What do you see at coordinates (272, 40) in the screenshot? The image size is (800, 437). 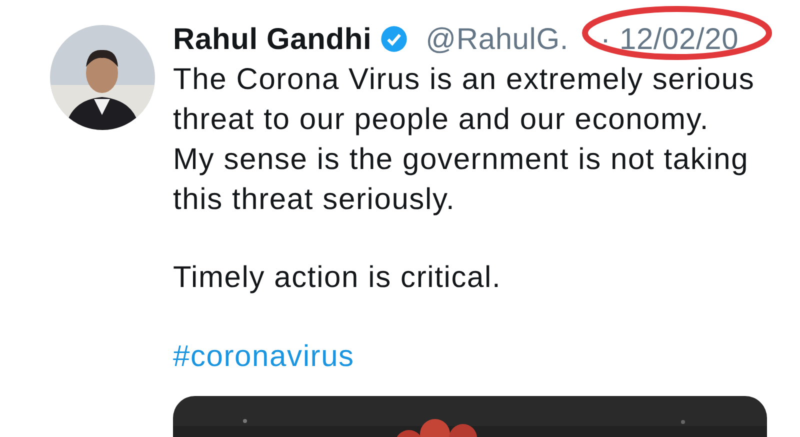 I see `author-name: Rahul Gandhi` at bounding box center [272, 40].